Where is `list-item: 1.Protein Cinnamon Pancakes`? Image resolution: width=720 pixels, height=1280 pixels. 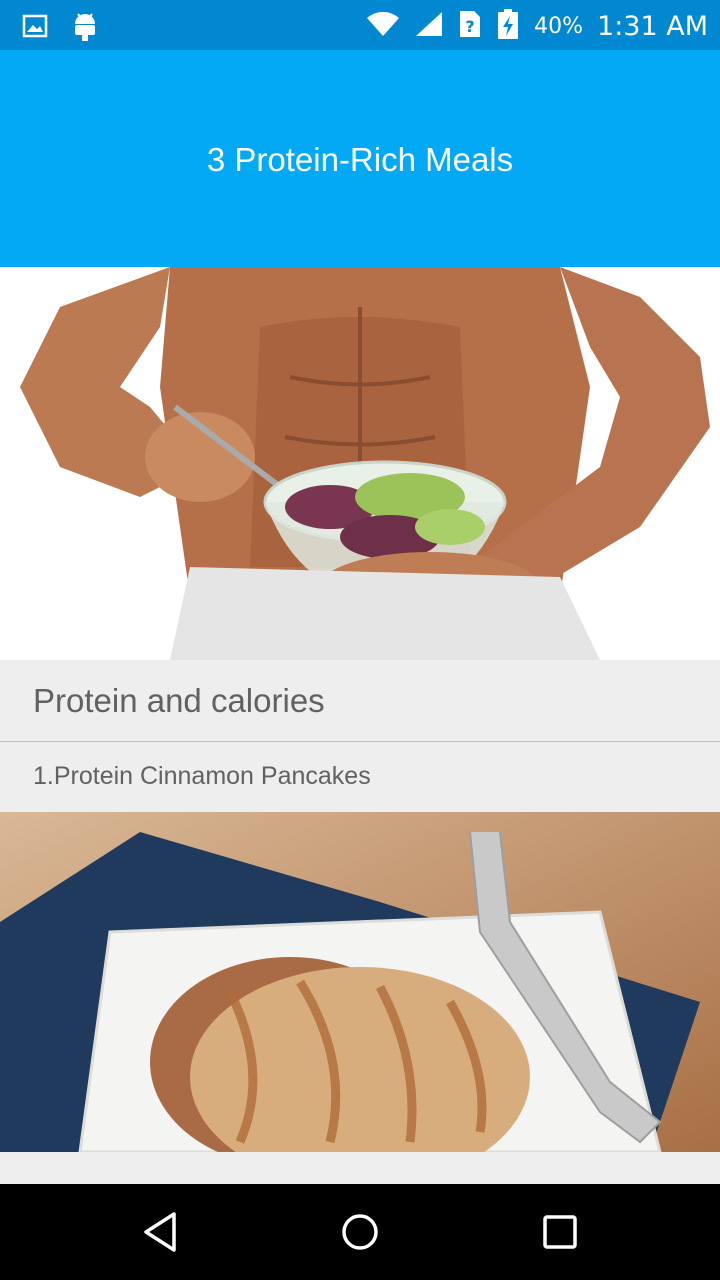 list-item: 1.Protein Cinnamon Pancakes is located at coordinates (360, 777).